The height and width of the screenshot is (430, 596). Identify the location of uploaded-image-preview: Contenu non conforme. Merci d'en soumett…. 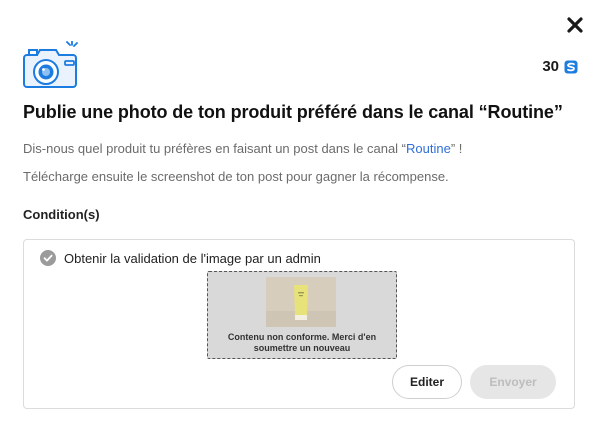
(302, 315).